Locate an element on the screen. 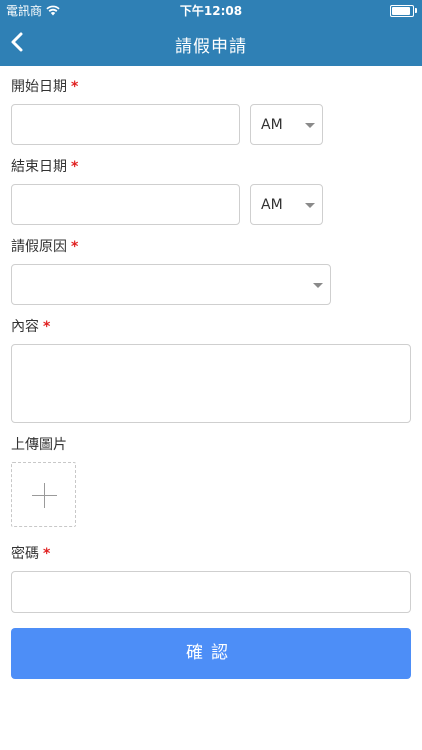 This screenshot has height=750, width=422. status-bar: 電訊商 下午12:08 is located at coordinates (211, 10).